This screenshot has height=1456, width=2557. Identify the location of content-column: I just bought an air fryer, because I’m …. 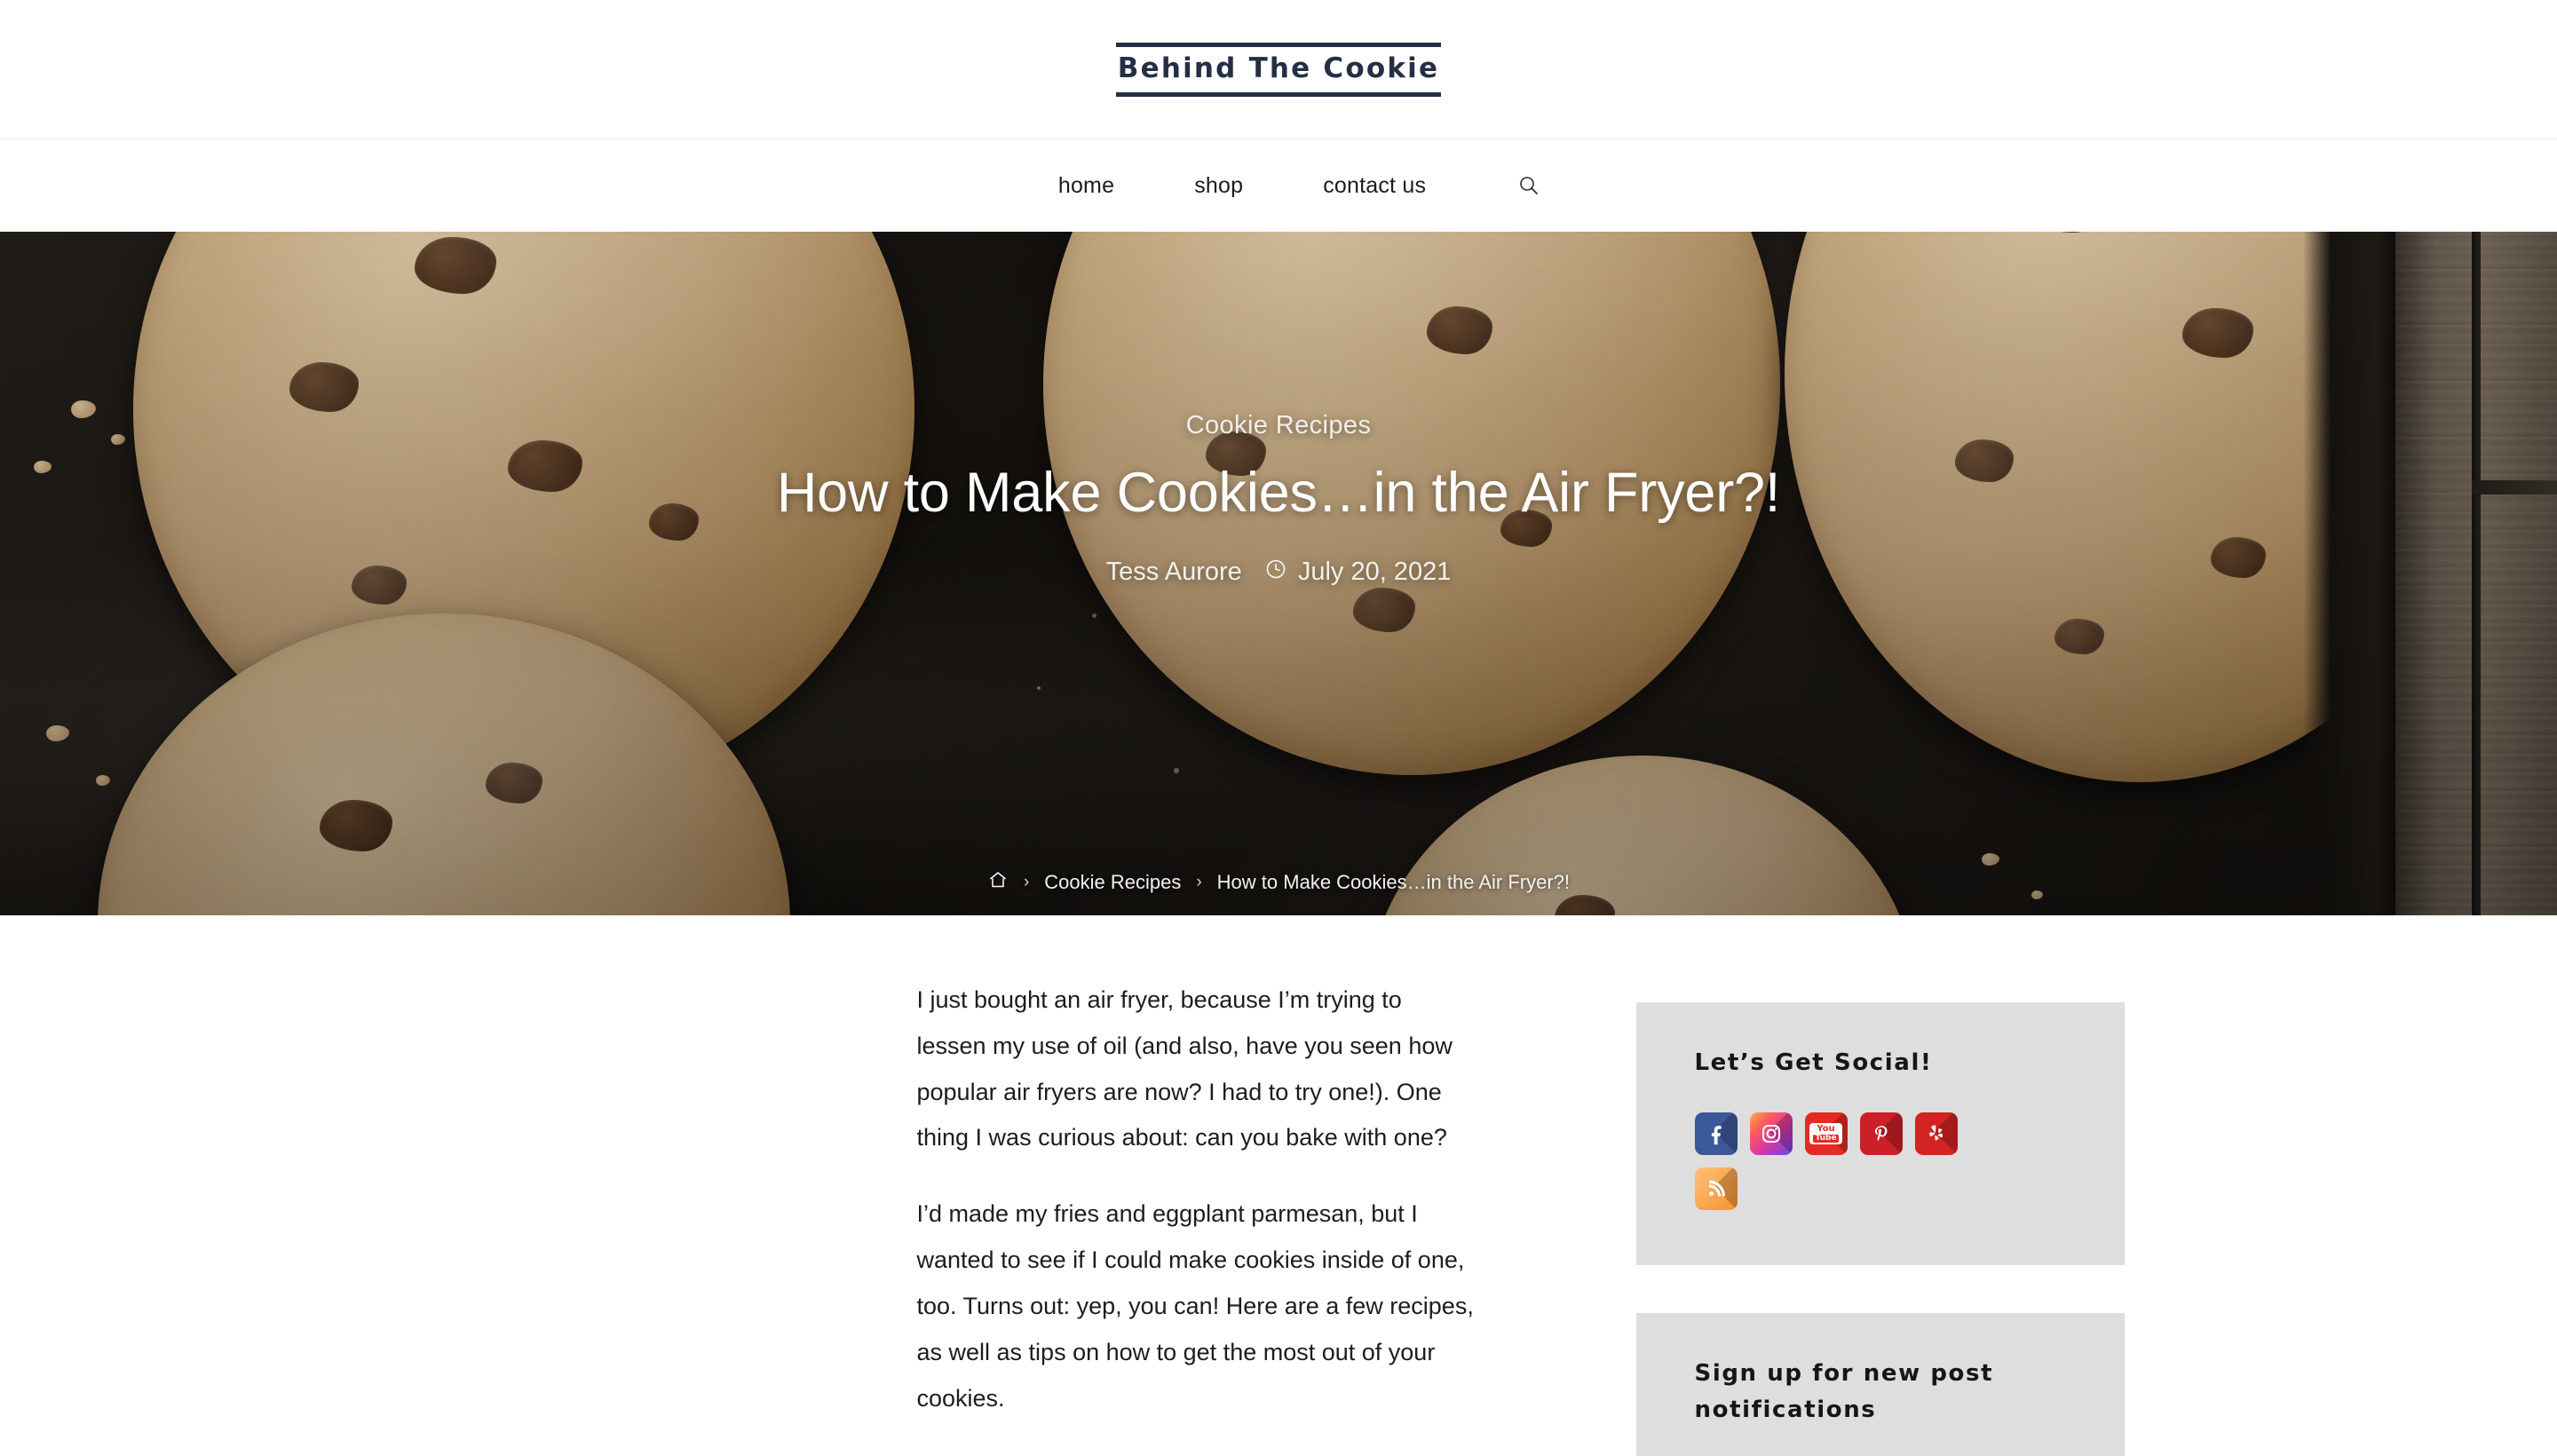
(954, 1216).